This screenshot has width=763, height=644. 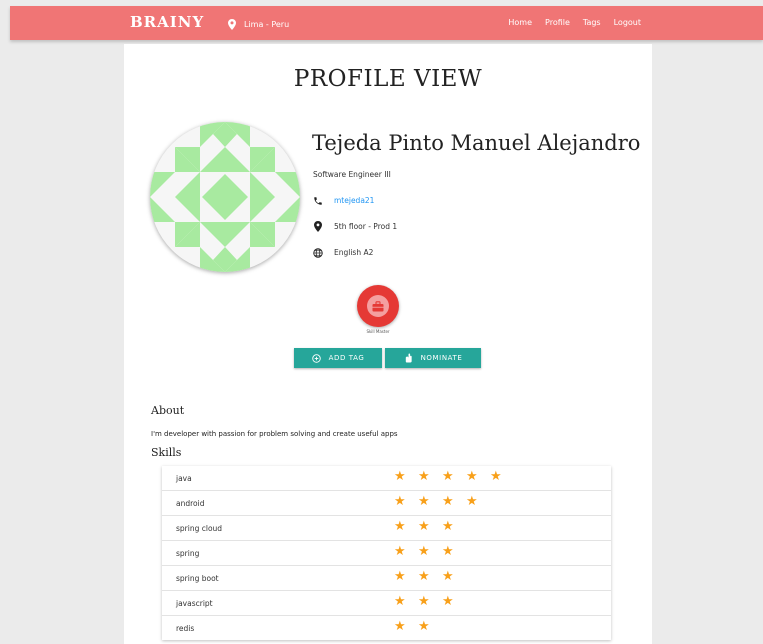 What do you see at coordinates (408, 358) in the screenshot?
I see `hand-icon` at bounding box center [408, 358].